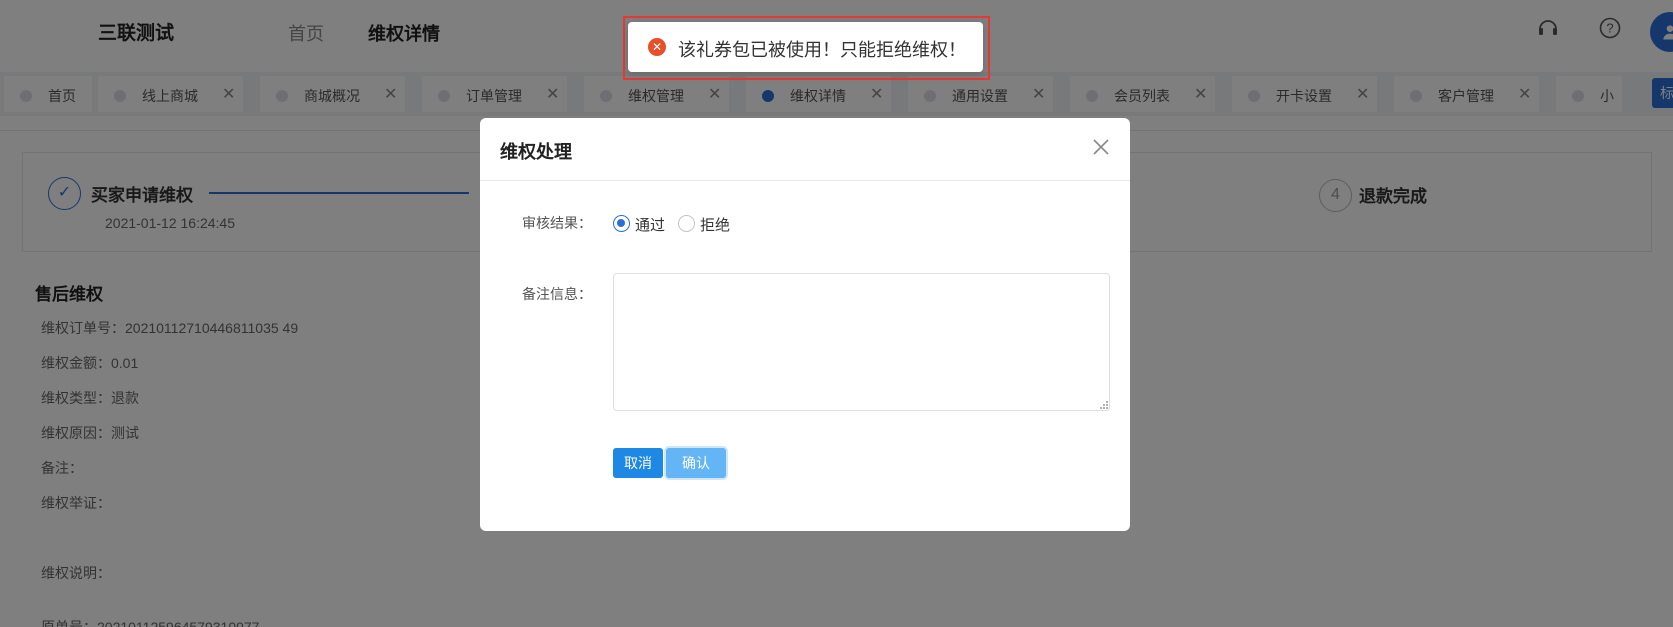 The image size is (1673, 627). What do you see at coordinates (686, 223) in the screenshot?
I see `radio-reject` at bounding box center [686, 223].